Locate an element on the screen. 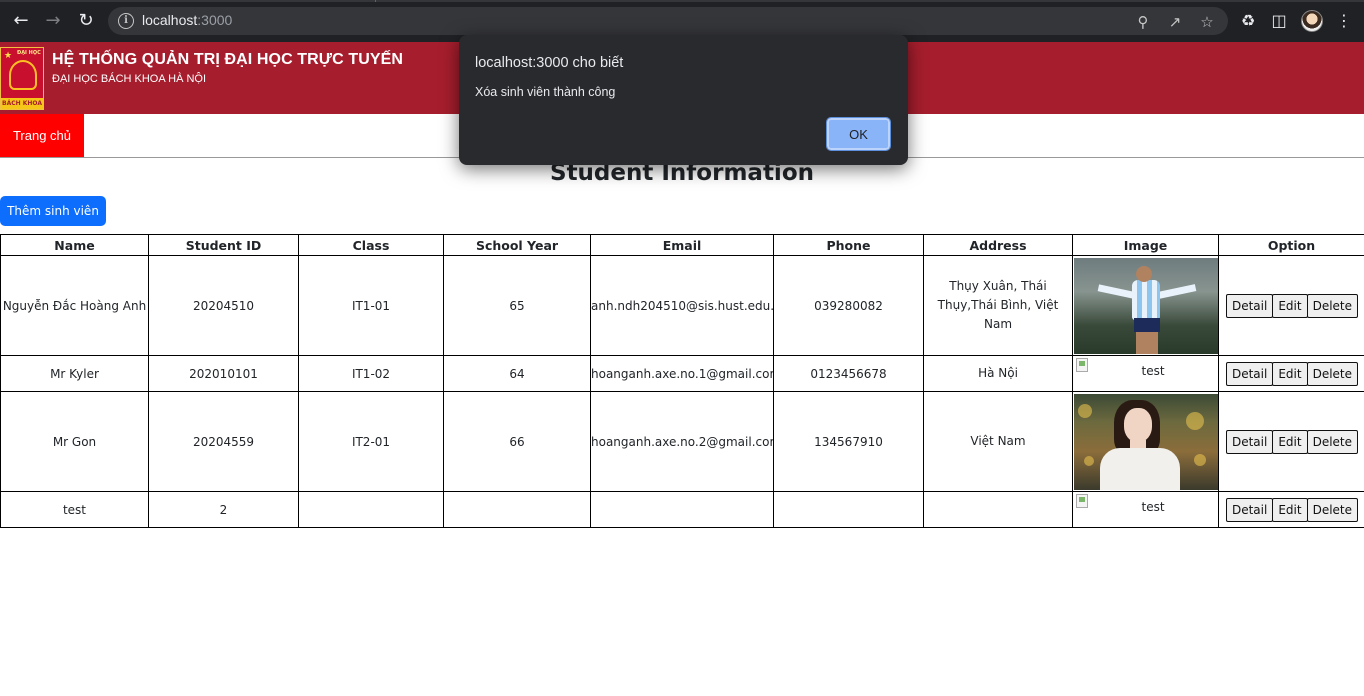 The image size is (1364, 696). share-icon: ↗ is located at coordinates (1175, 22).